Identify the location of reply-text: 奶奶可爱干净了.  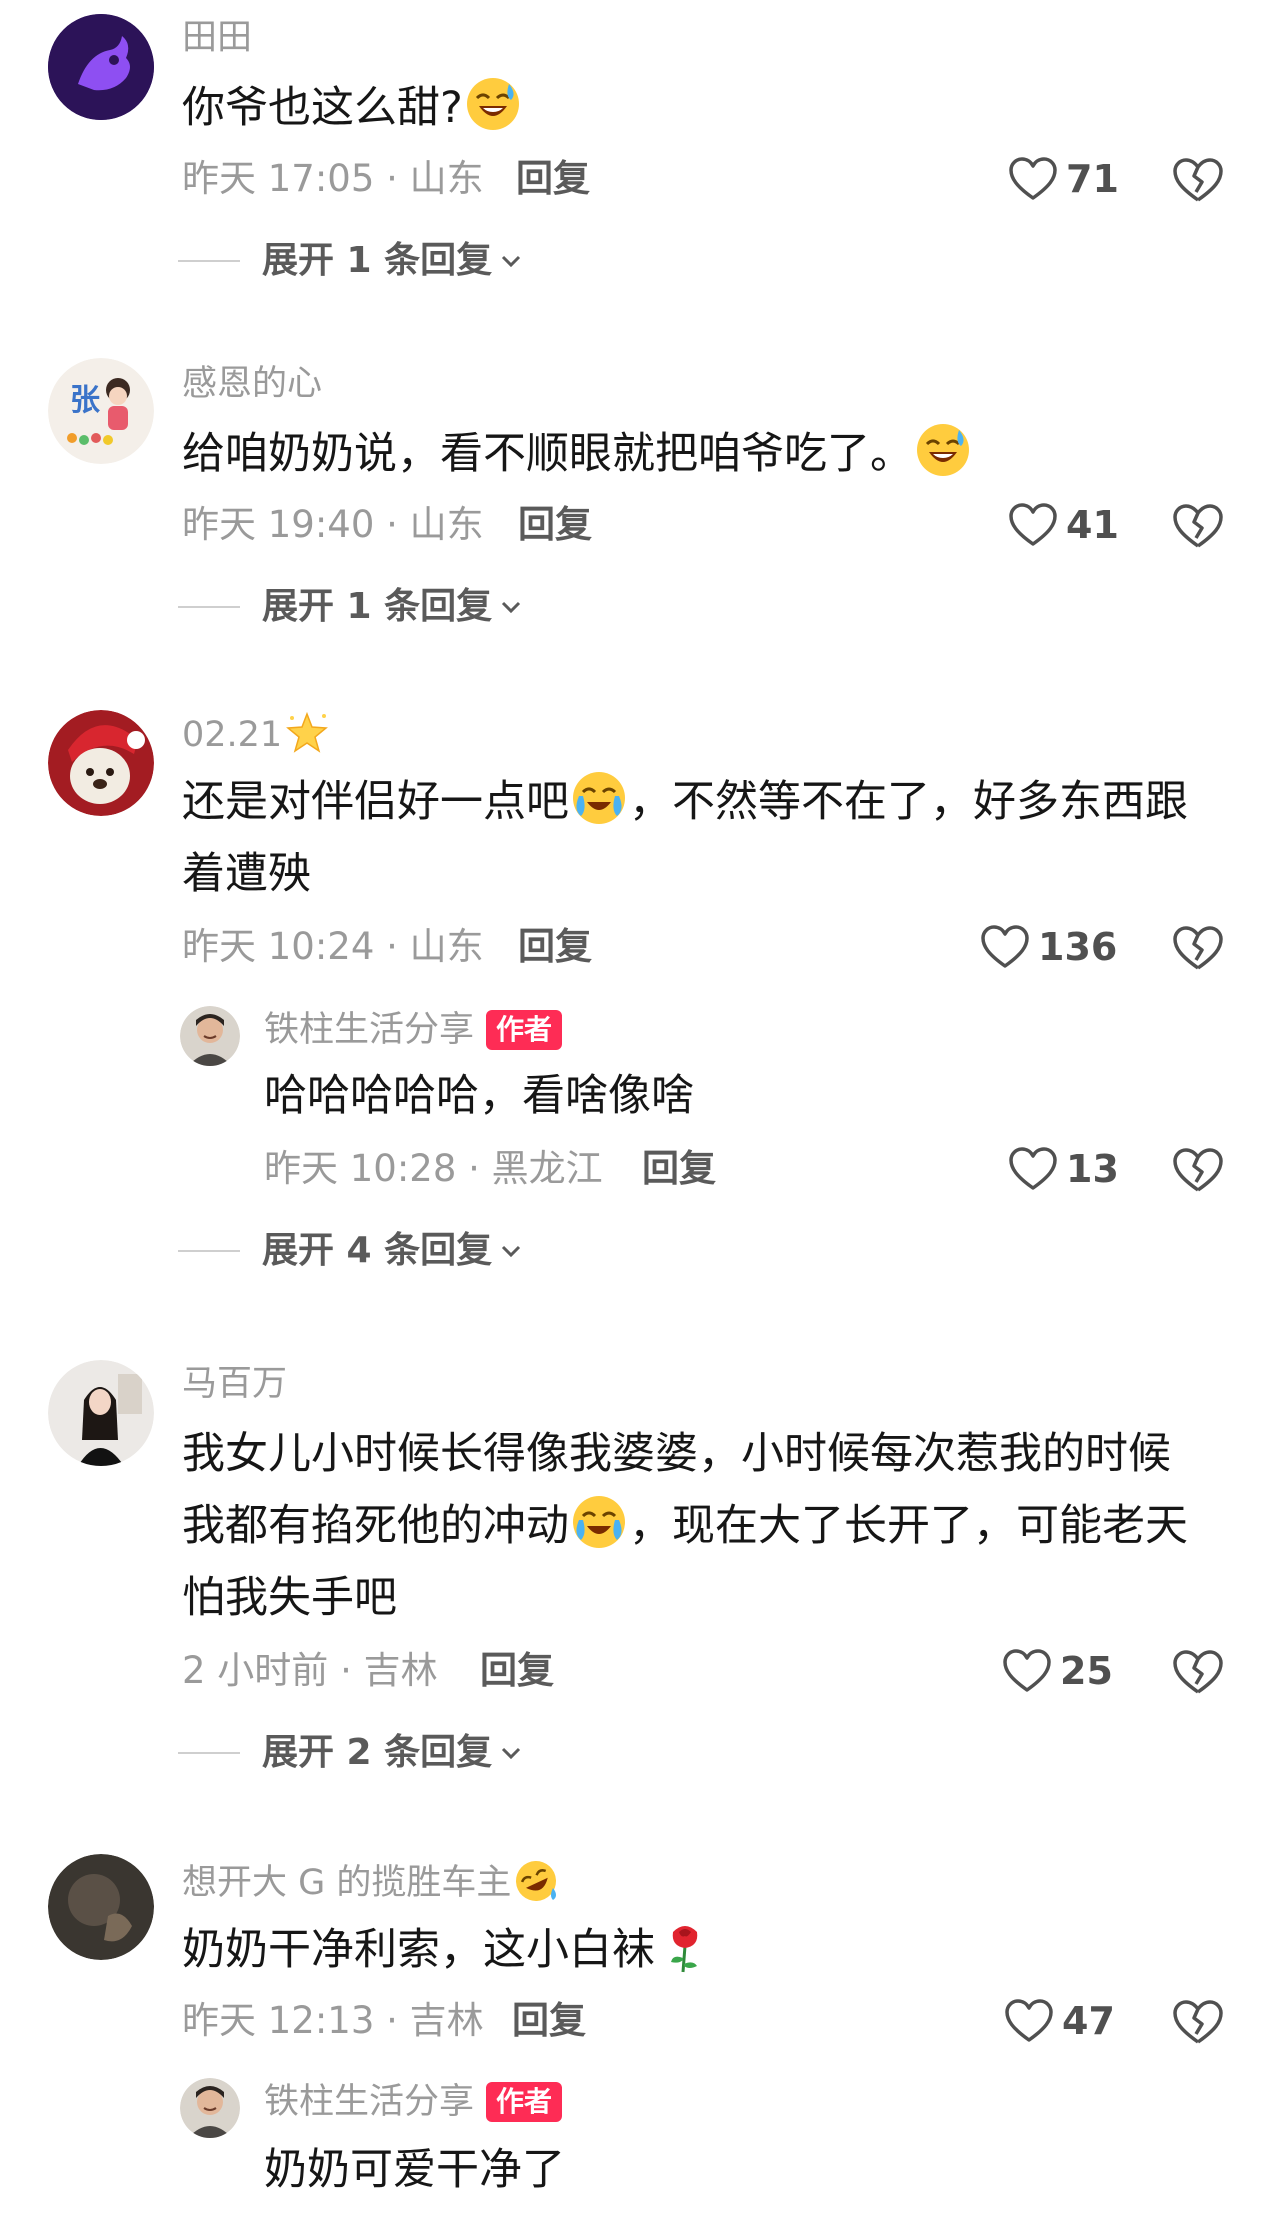
(414, 2170).